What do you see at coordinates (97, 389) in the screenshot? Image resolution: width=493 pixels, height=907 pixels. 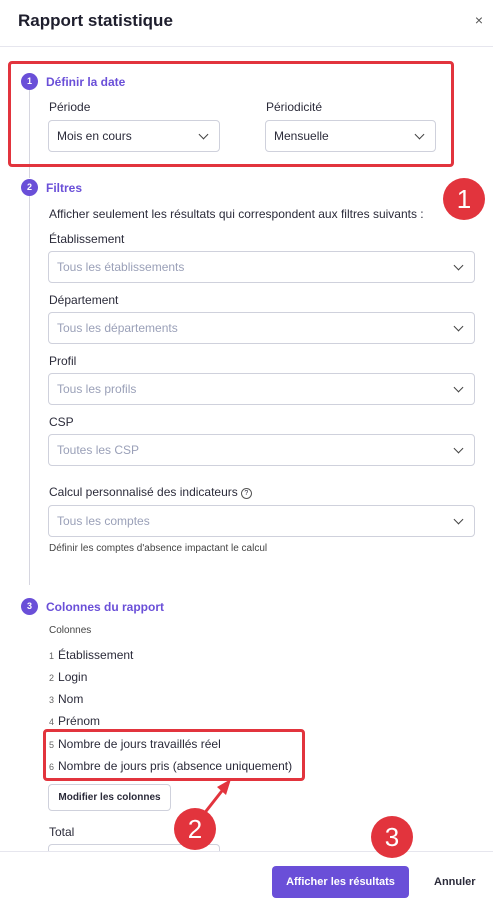 I see `profile-placeholder: Tous les profils` at bounding box center [97, 389].